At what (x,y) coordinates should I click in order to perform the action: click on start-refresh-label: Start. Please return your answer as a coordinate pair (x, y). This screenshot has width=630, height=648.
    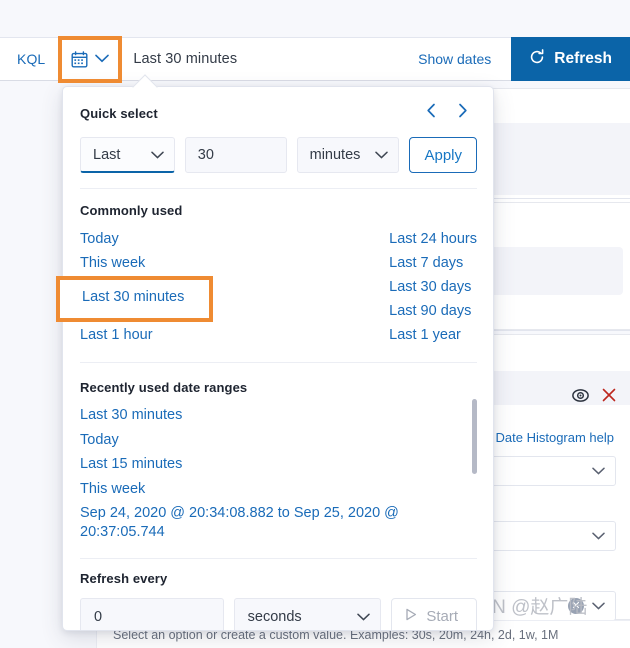
    Looking at the image, I should click on (442, 616).